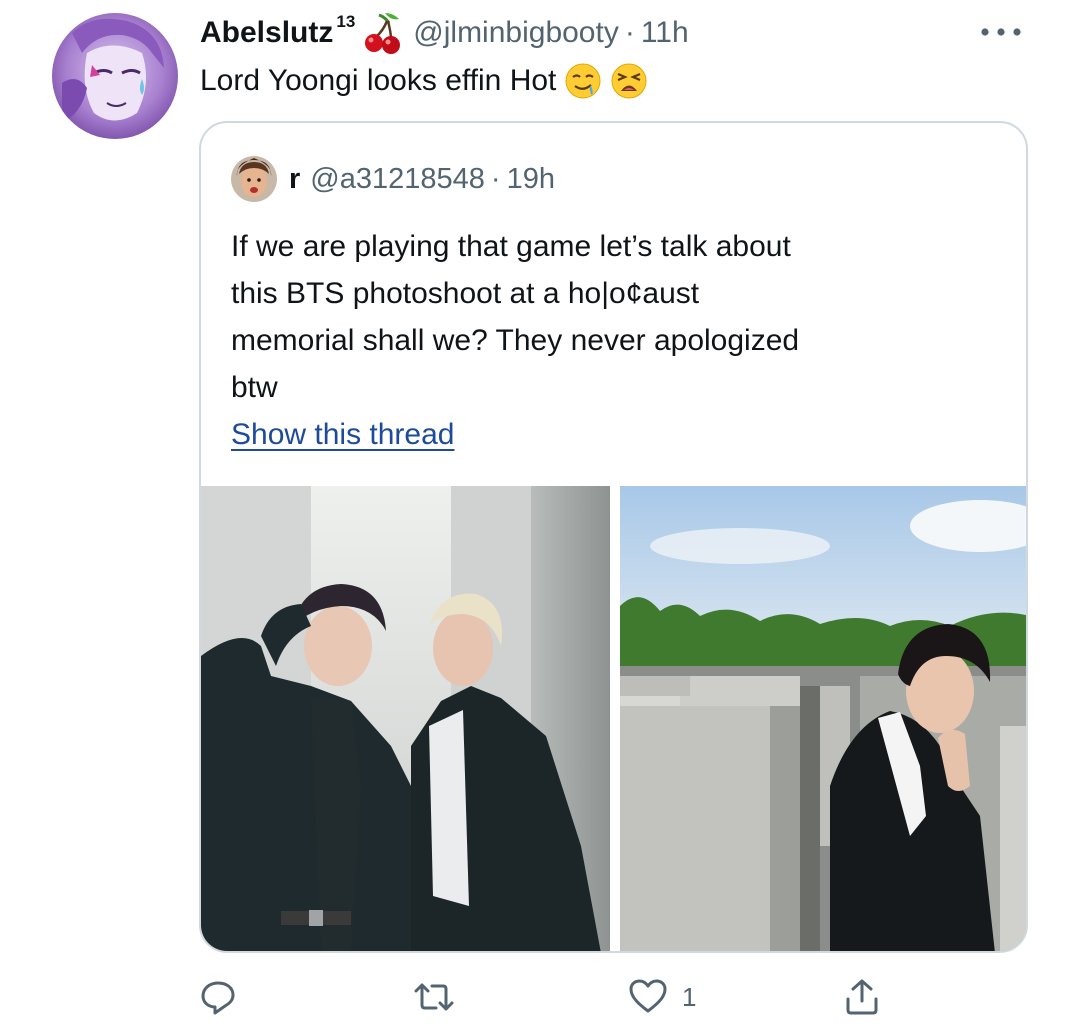 The image size is (1079, 1028). What do you see at coordinates (665, 33) in the screenshot?
I see `tweet-time: 11h` at bounding box center [665, 33].